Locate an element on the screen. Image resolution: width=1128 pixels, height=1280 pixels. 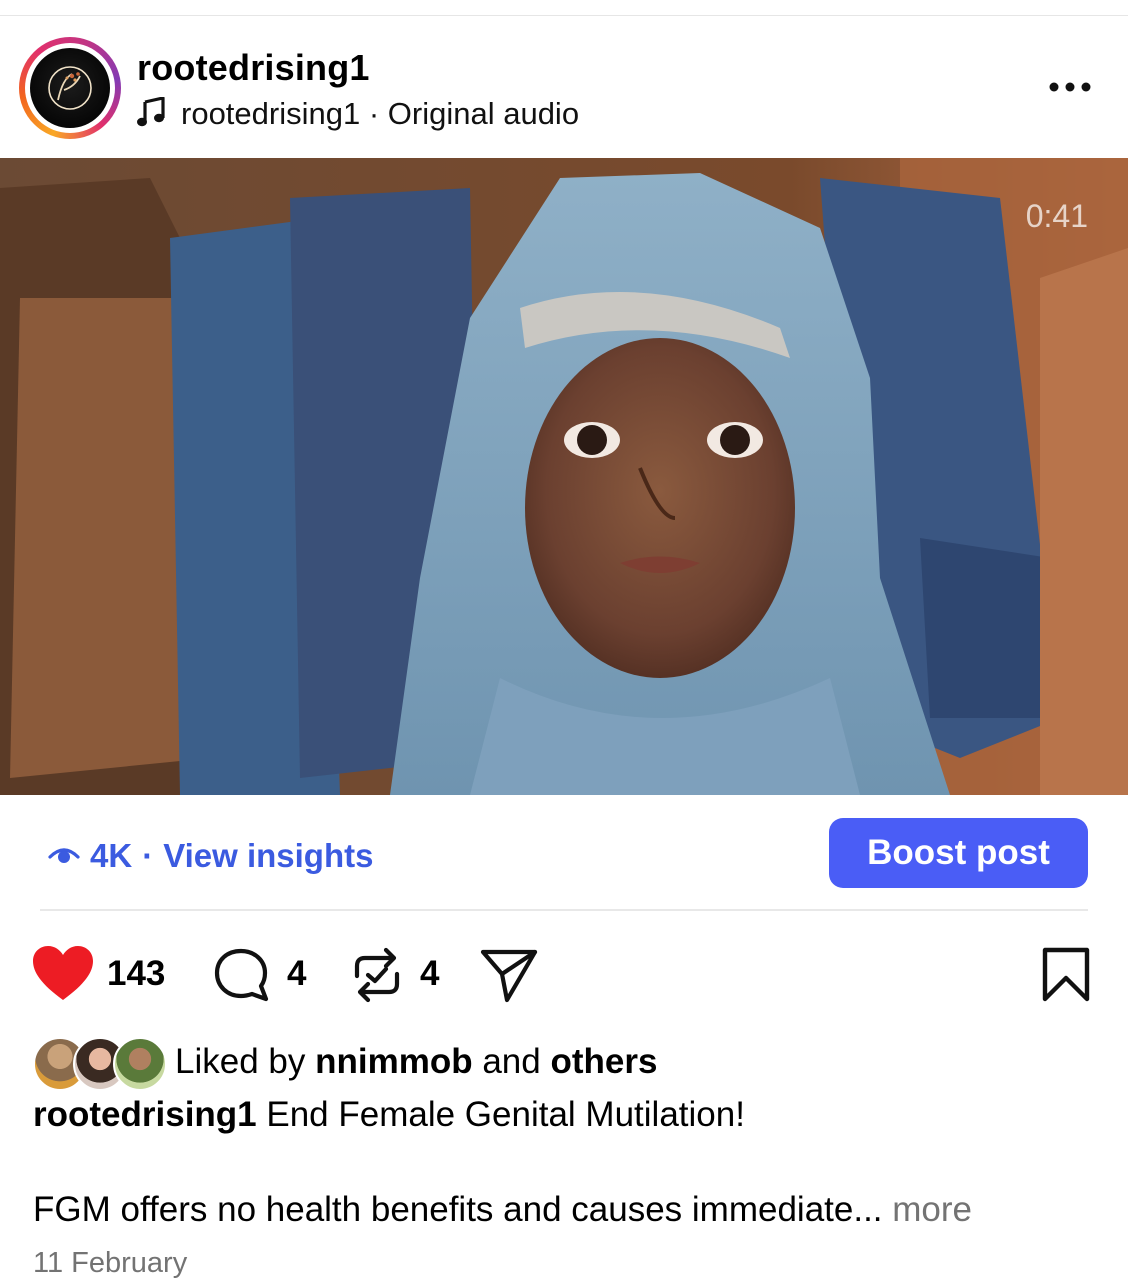
view-insights-label: View insights is located at coordinates (268, 855).